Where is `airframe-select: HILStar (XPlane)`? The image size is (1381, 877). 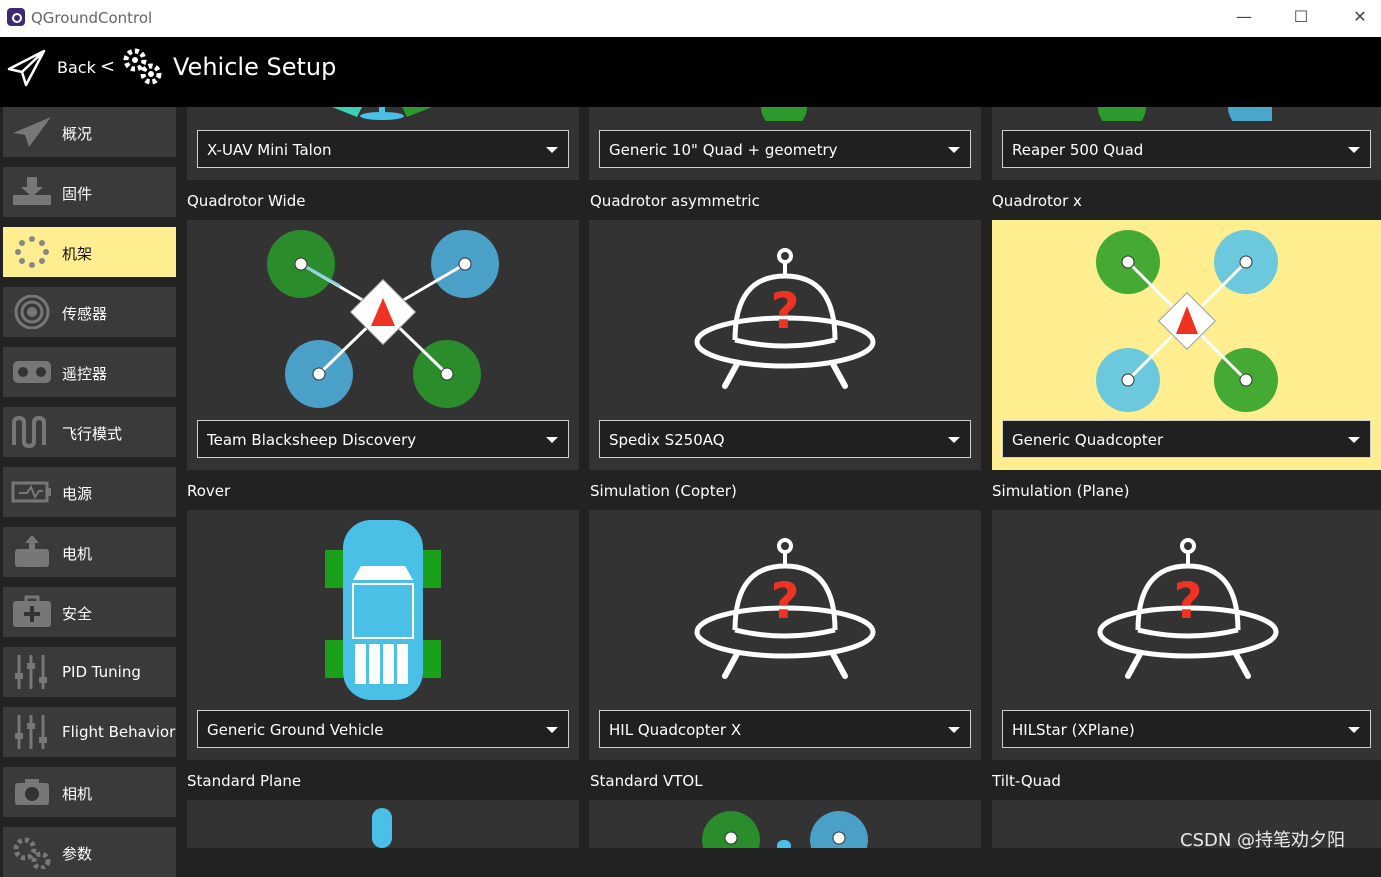
airframe-select: HILStar (XPlane) is located at coordinates (1186, 729).